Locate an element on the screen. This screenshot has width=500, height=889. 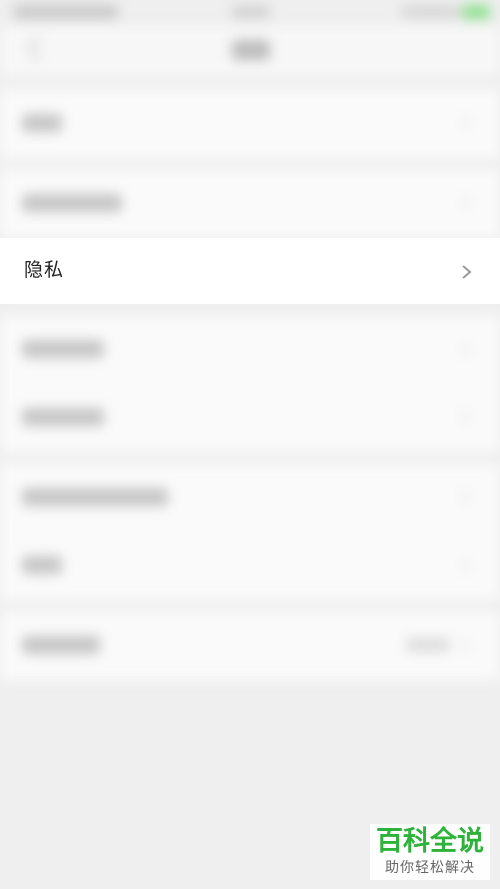
nav-title is located at coordinates (251, 50).